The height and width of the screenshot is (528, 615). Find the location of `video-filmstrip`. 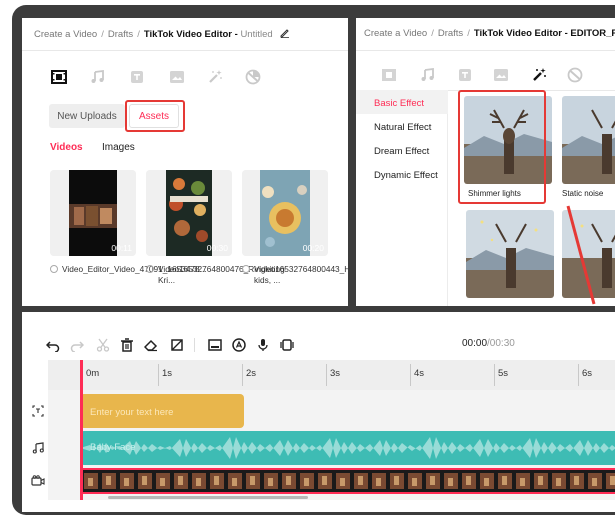

video-filmstrip is located at coordinates (347, 481).